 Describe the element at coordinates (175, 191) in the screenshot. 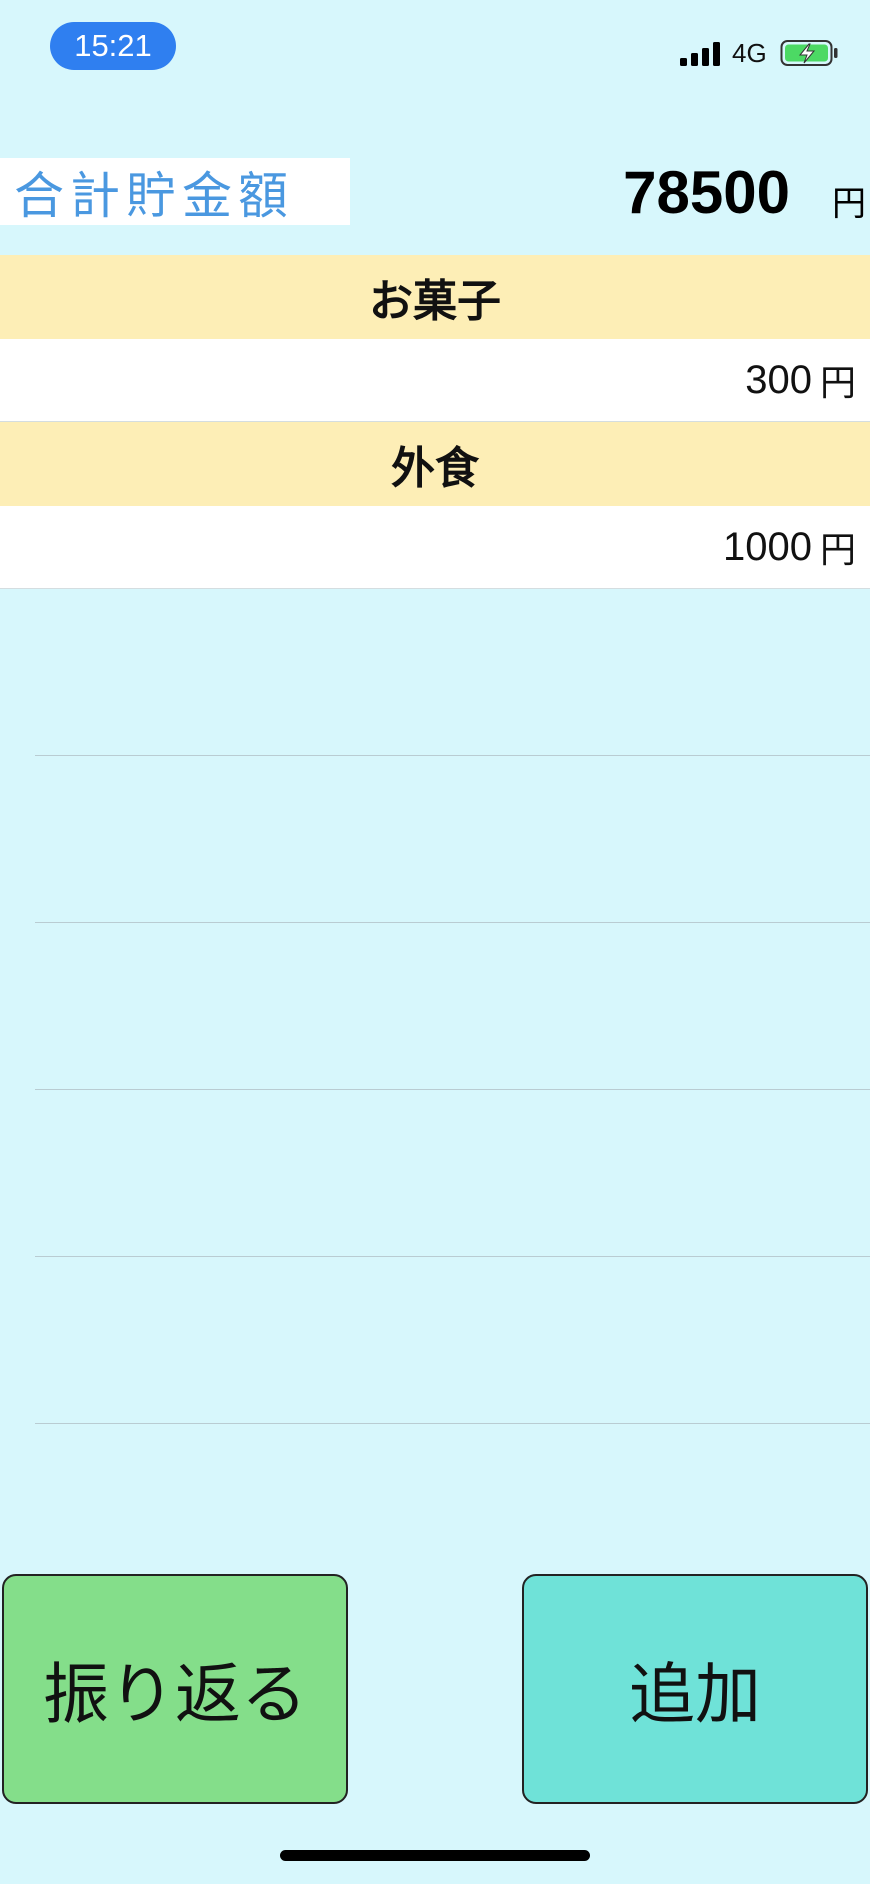

I see `total-savings-label: 合計貯金額` at that location.